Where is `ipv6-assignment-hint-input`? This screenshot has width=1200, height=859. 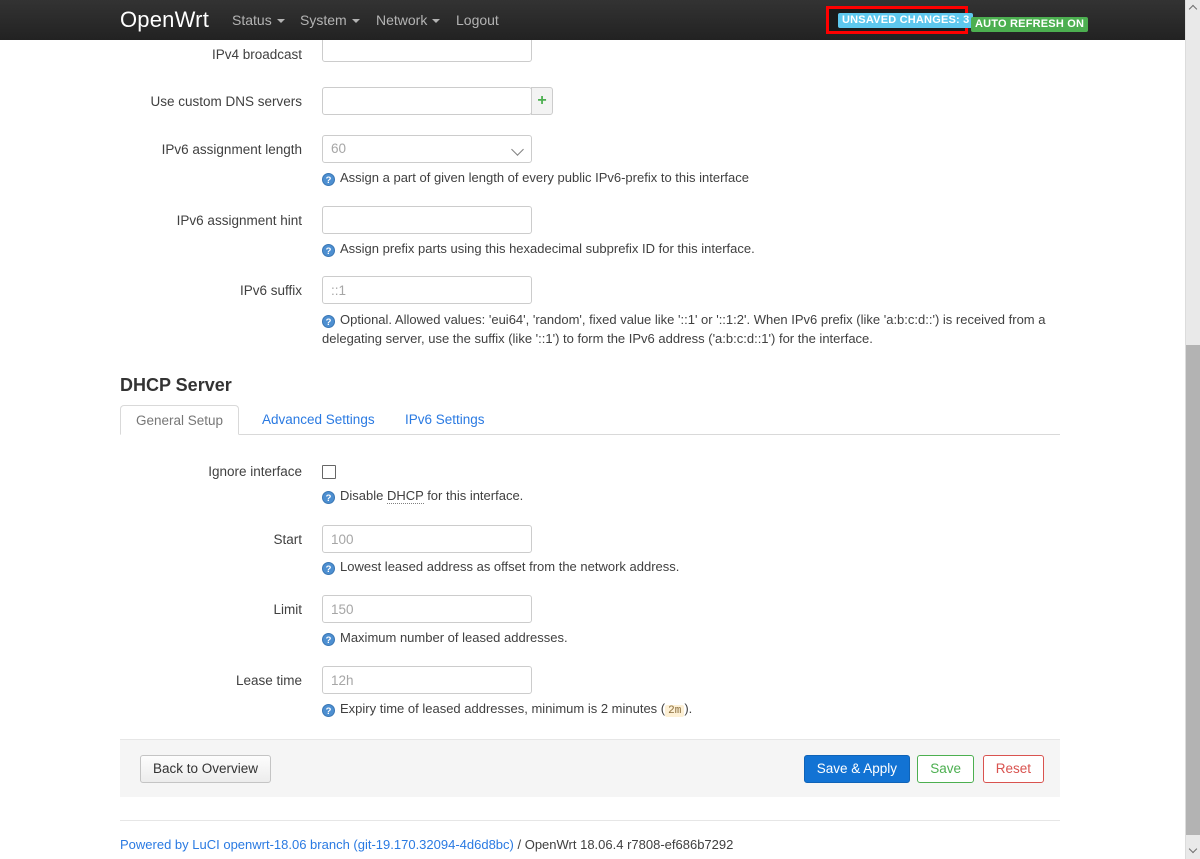
ipv6-assignment-hint-input is located at coordinates (427, 220).